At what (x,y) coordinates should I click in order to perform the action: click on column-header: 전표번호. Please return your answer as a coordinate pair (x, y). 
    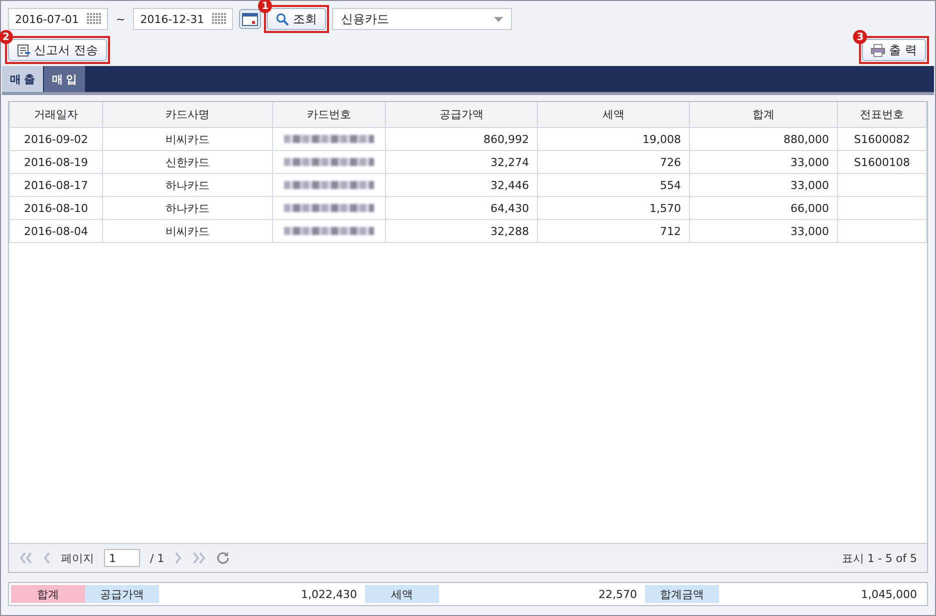
    Looking at the image, I should click on (882, 115).